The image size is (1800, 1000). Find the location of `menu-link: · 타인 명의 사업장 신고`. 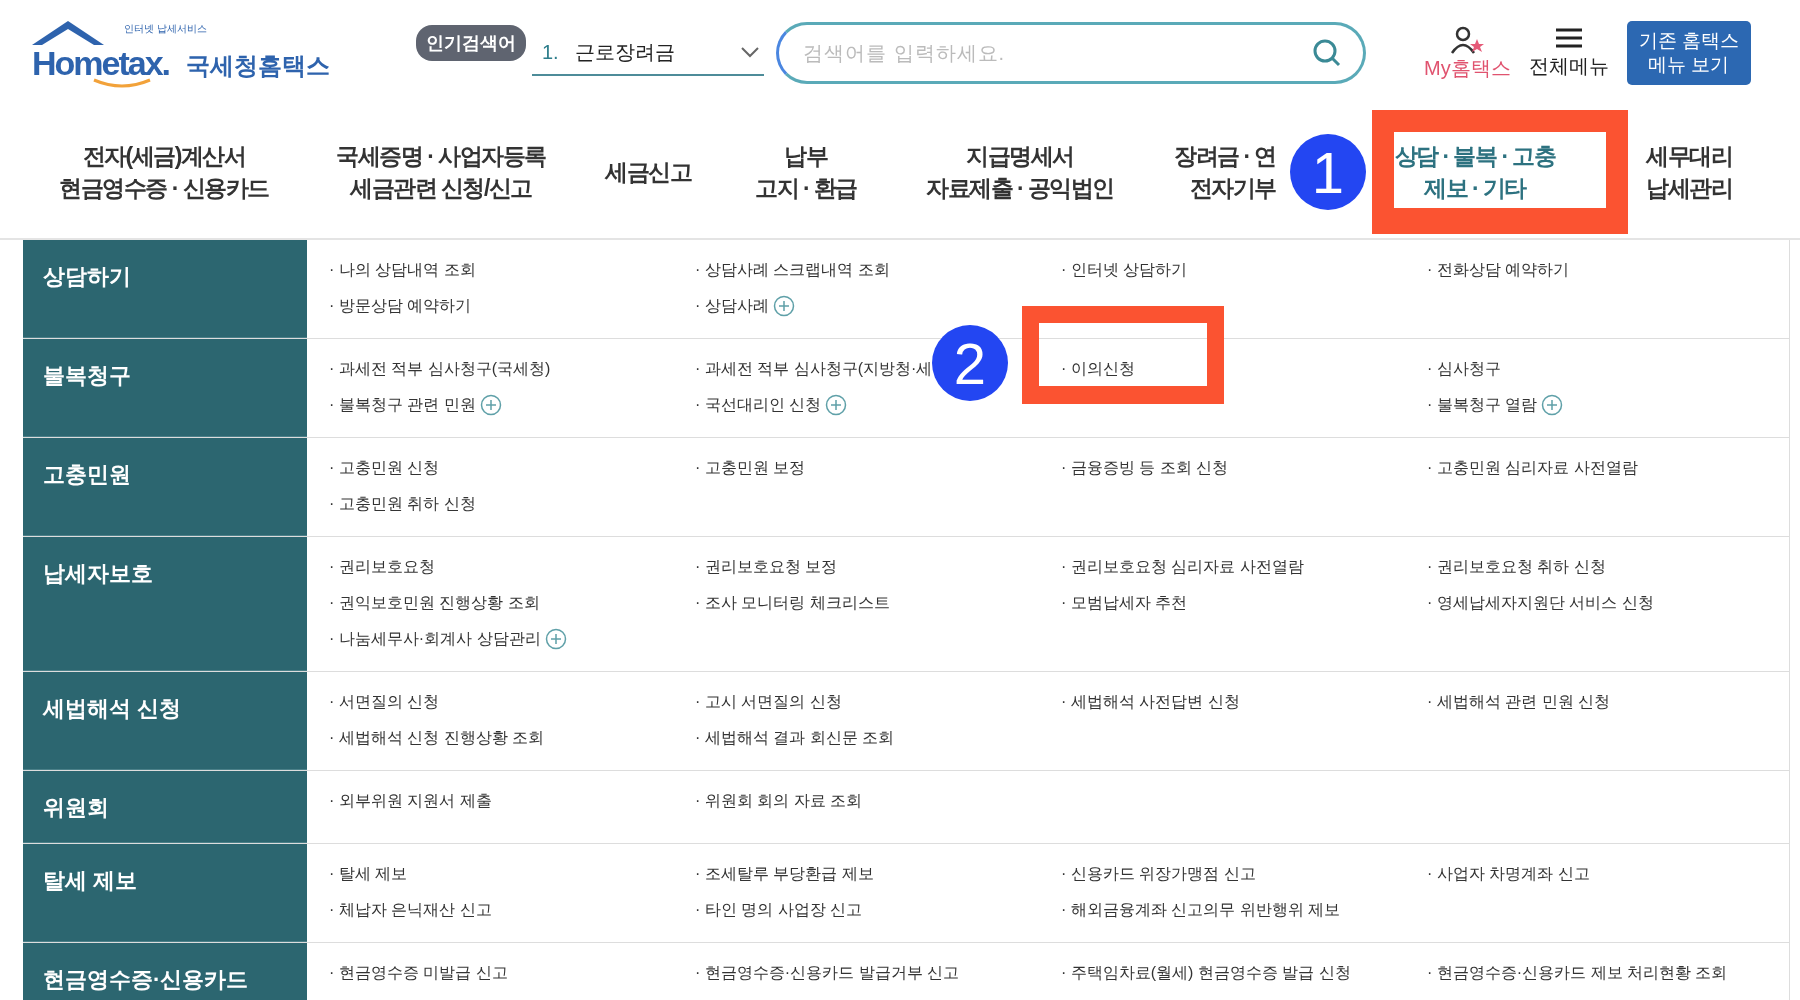

menu-link: · 타인 명의 사업장 신고 is located at coordinates (779, 910).